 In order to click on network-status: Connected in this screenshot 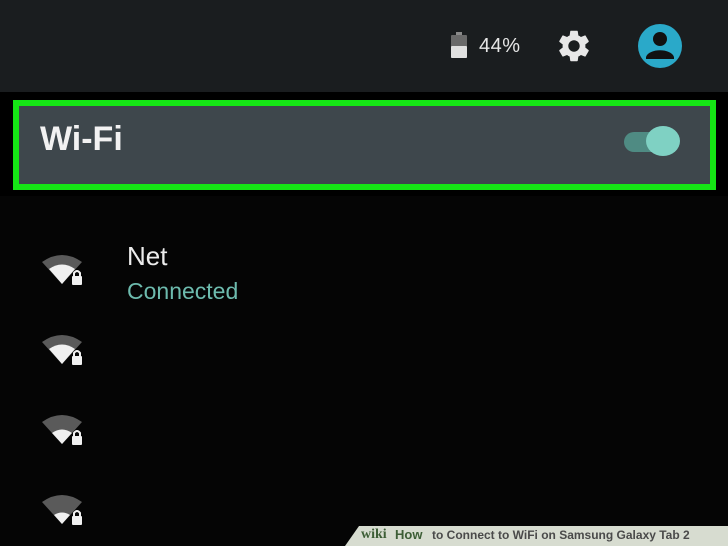, I will do `click(183, 291)`.